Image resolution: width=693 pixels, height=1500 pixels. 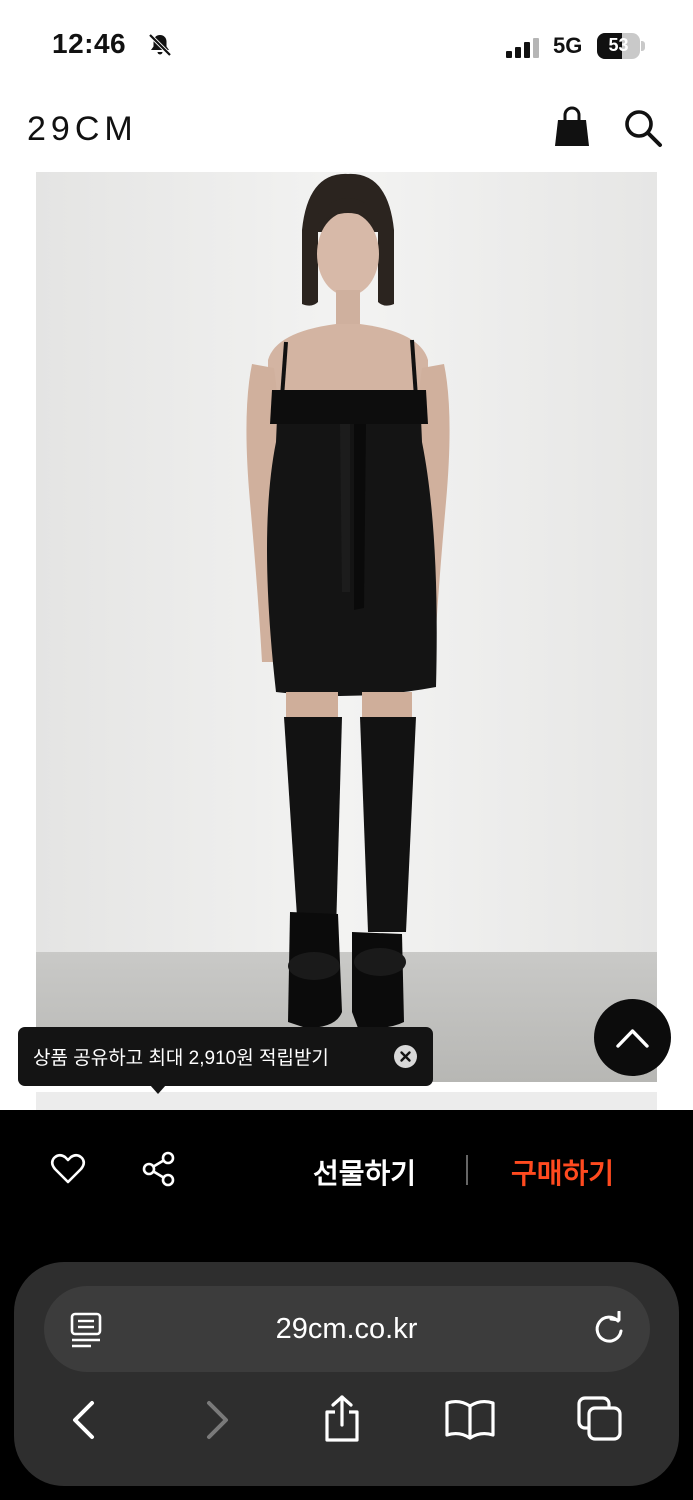 I want to click on bell-slash-icon, so click(x=160, y=45).